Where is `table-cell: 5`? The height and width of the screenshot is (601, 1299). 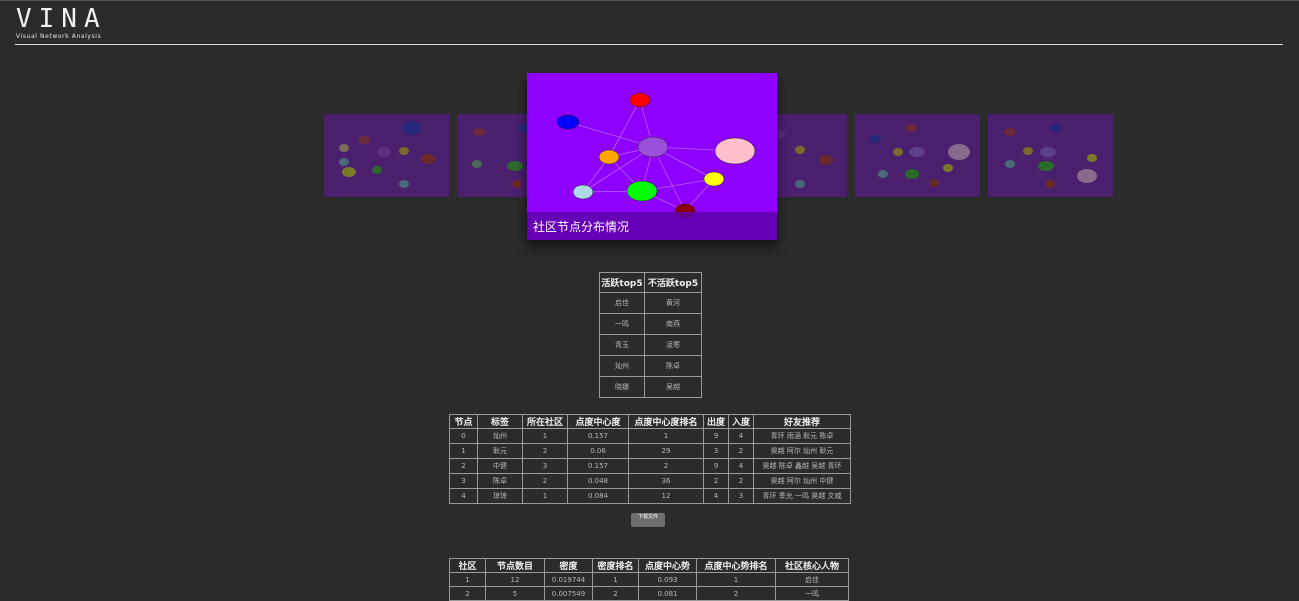 table-cell: 5 is located at coordinates (515, 593).